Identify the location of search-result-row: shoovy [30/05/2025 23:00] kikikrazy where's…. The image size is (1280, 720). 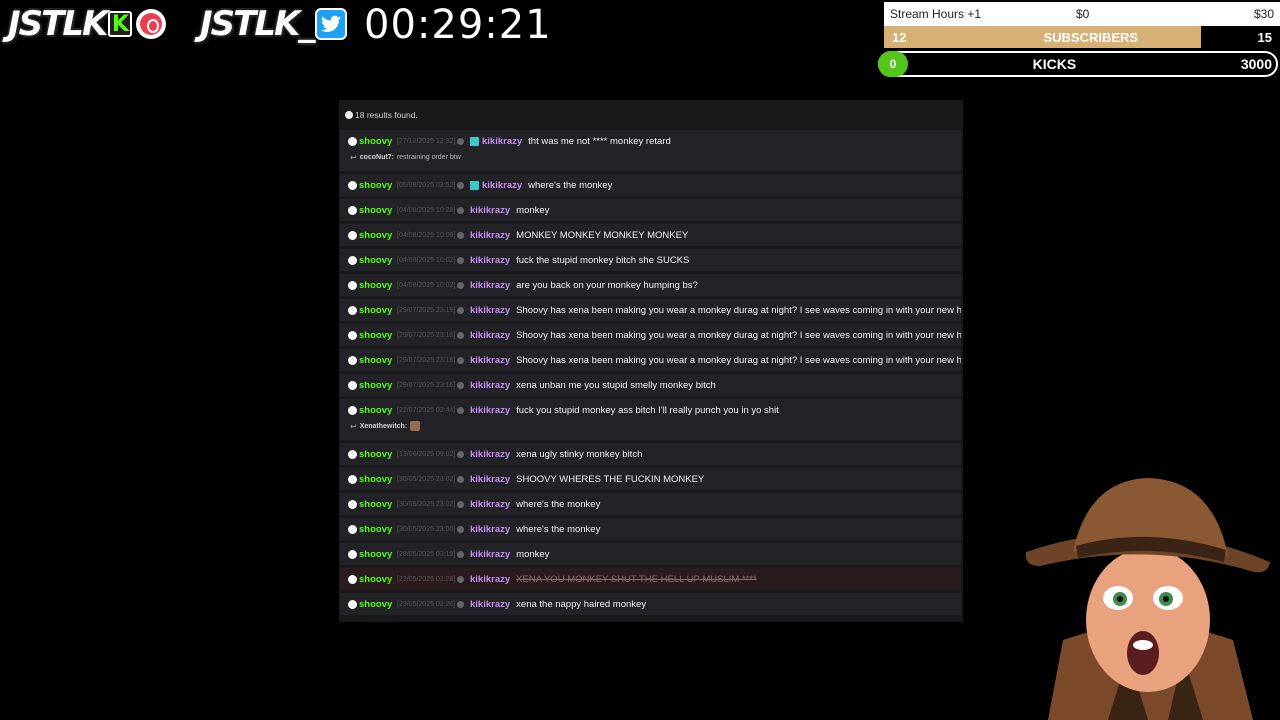
(650, 529).